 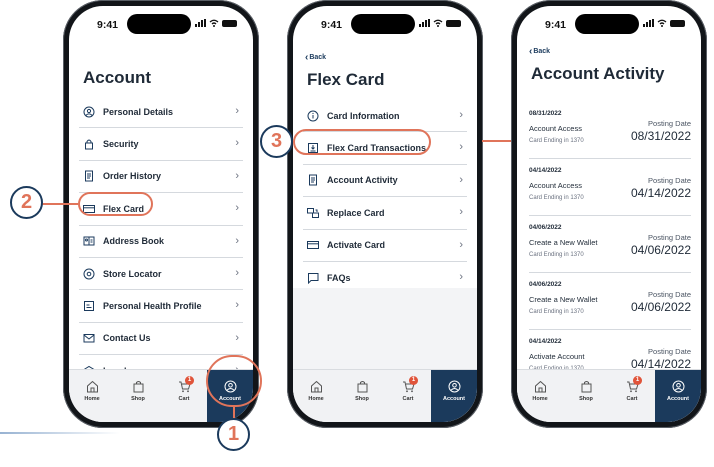 I want to click on back-label: Back, so click(x=318, y=57).